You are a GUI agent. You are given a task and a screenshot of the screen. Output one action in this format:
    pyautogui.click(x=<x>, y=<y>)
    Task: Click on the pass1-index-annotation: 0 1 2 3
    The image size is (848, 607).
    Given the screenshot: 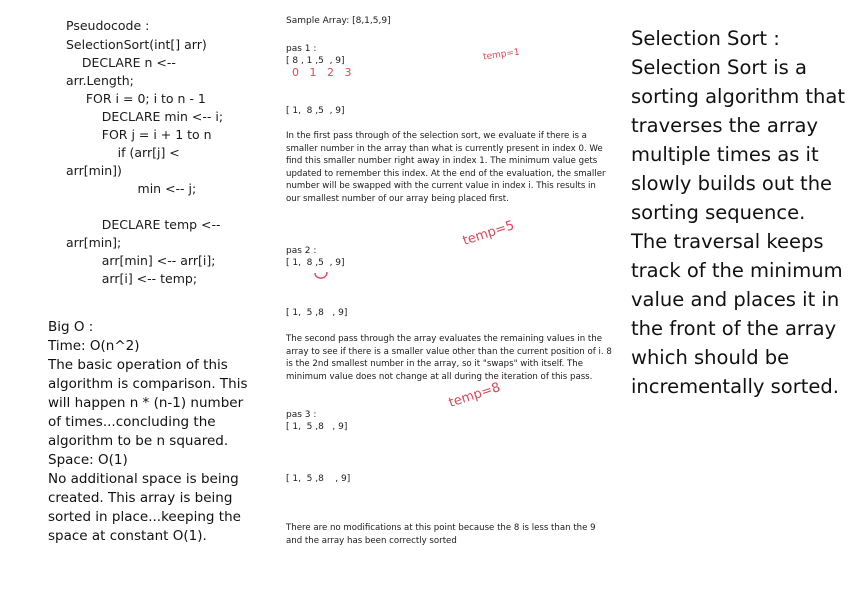 What is the action you would take?
    pyautogui.click(x=322, y=72)
    